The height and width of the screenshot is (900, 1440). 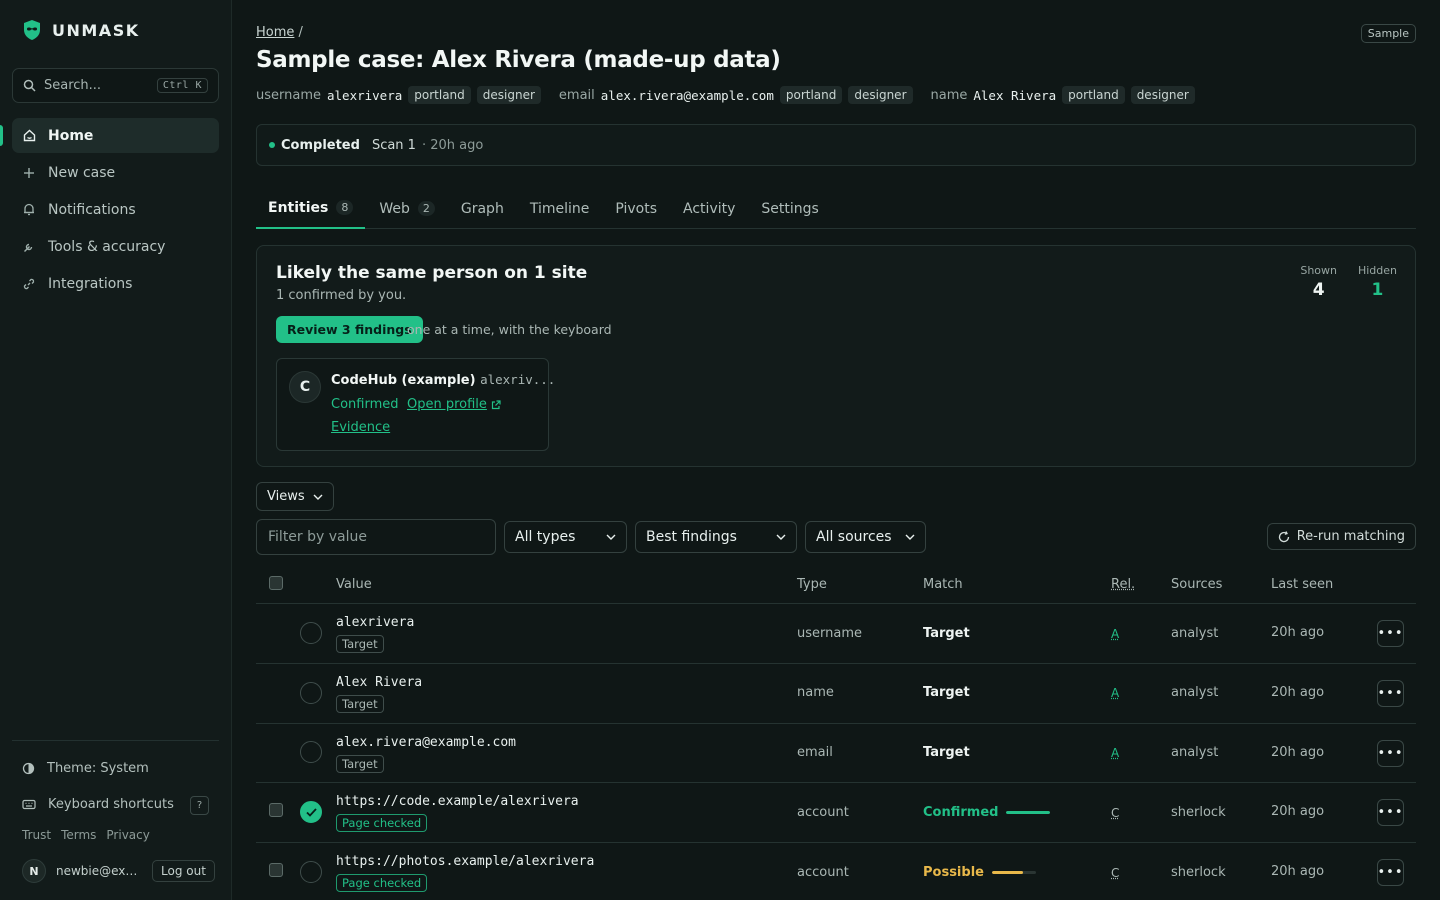 What do you see at coordinates (454, 404) in the screenshot?
I see `open-profile-link: Open profile` at bounding box center [454, 404].